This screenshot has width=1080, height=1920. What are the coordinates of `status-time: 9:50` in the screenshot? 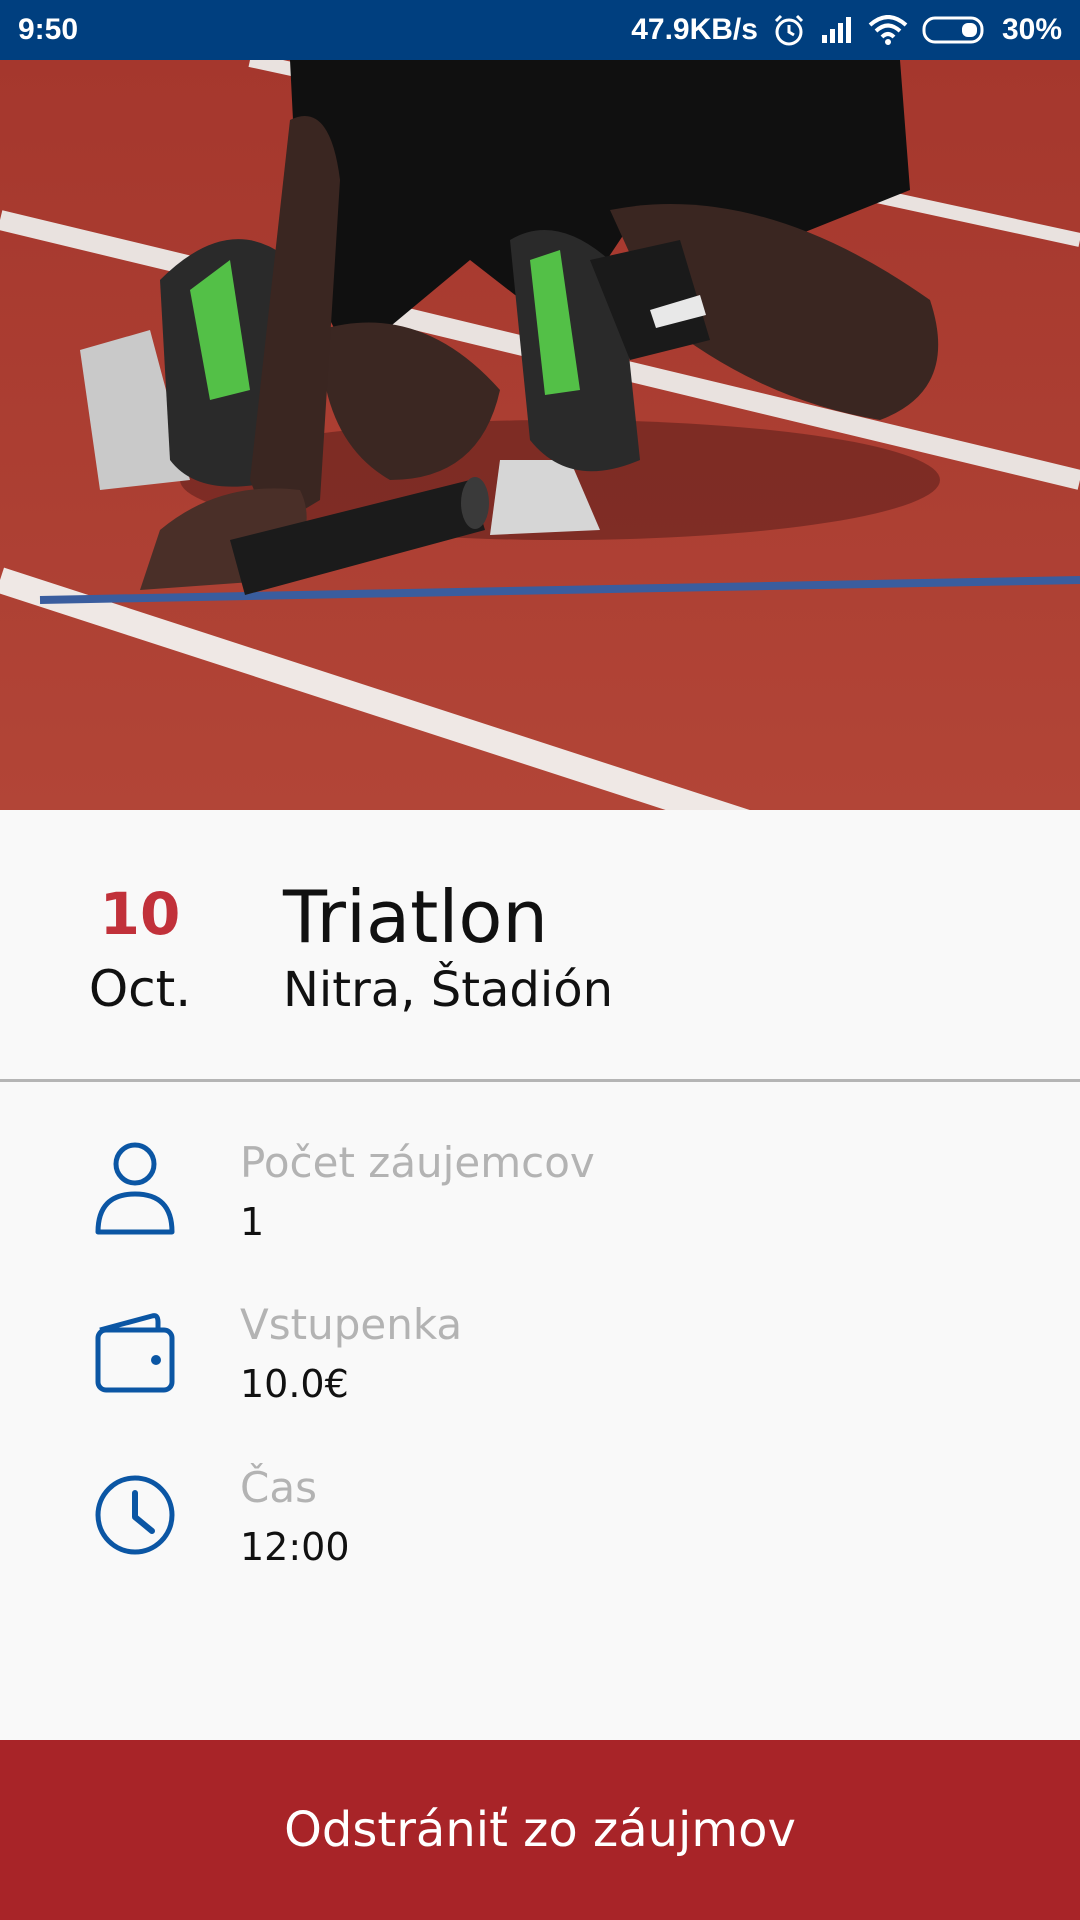 It's located at (48, 29).